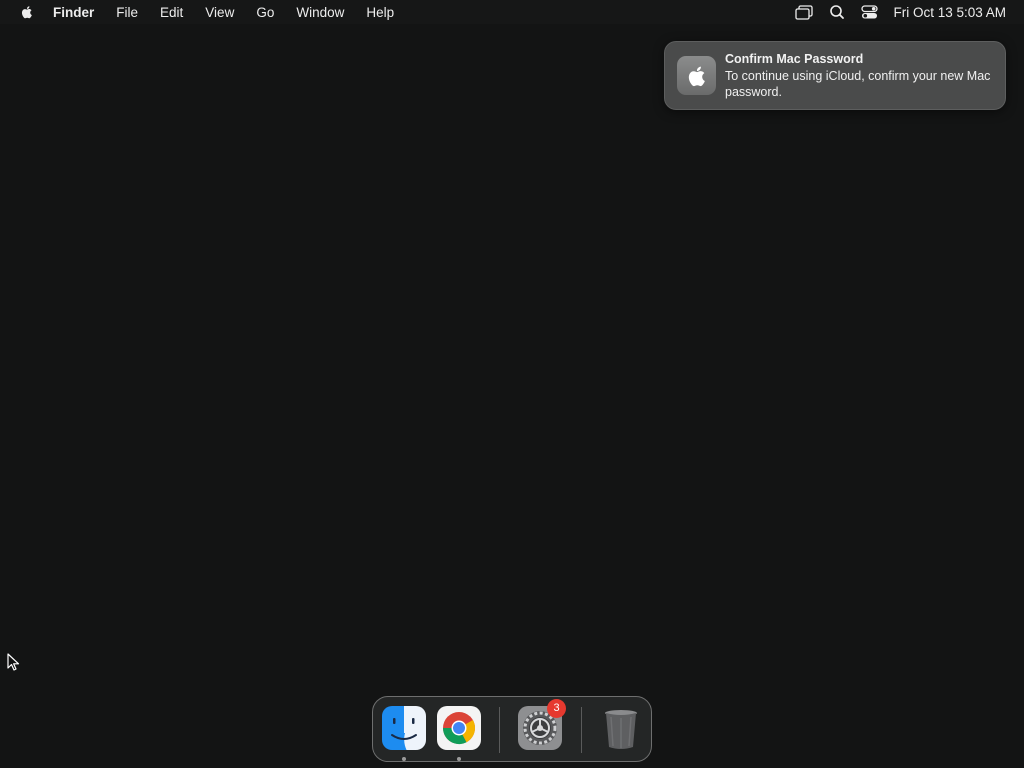 The image size is (1024, 768). I want to click on menu-help: Help, so click(380, 12).